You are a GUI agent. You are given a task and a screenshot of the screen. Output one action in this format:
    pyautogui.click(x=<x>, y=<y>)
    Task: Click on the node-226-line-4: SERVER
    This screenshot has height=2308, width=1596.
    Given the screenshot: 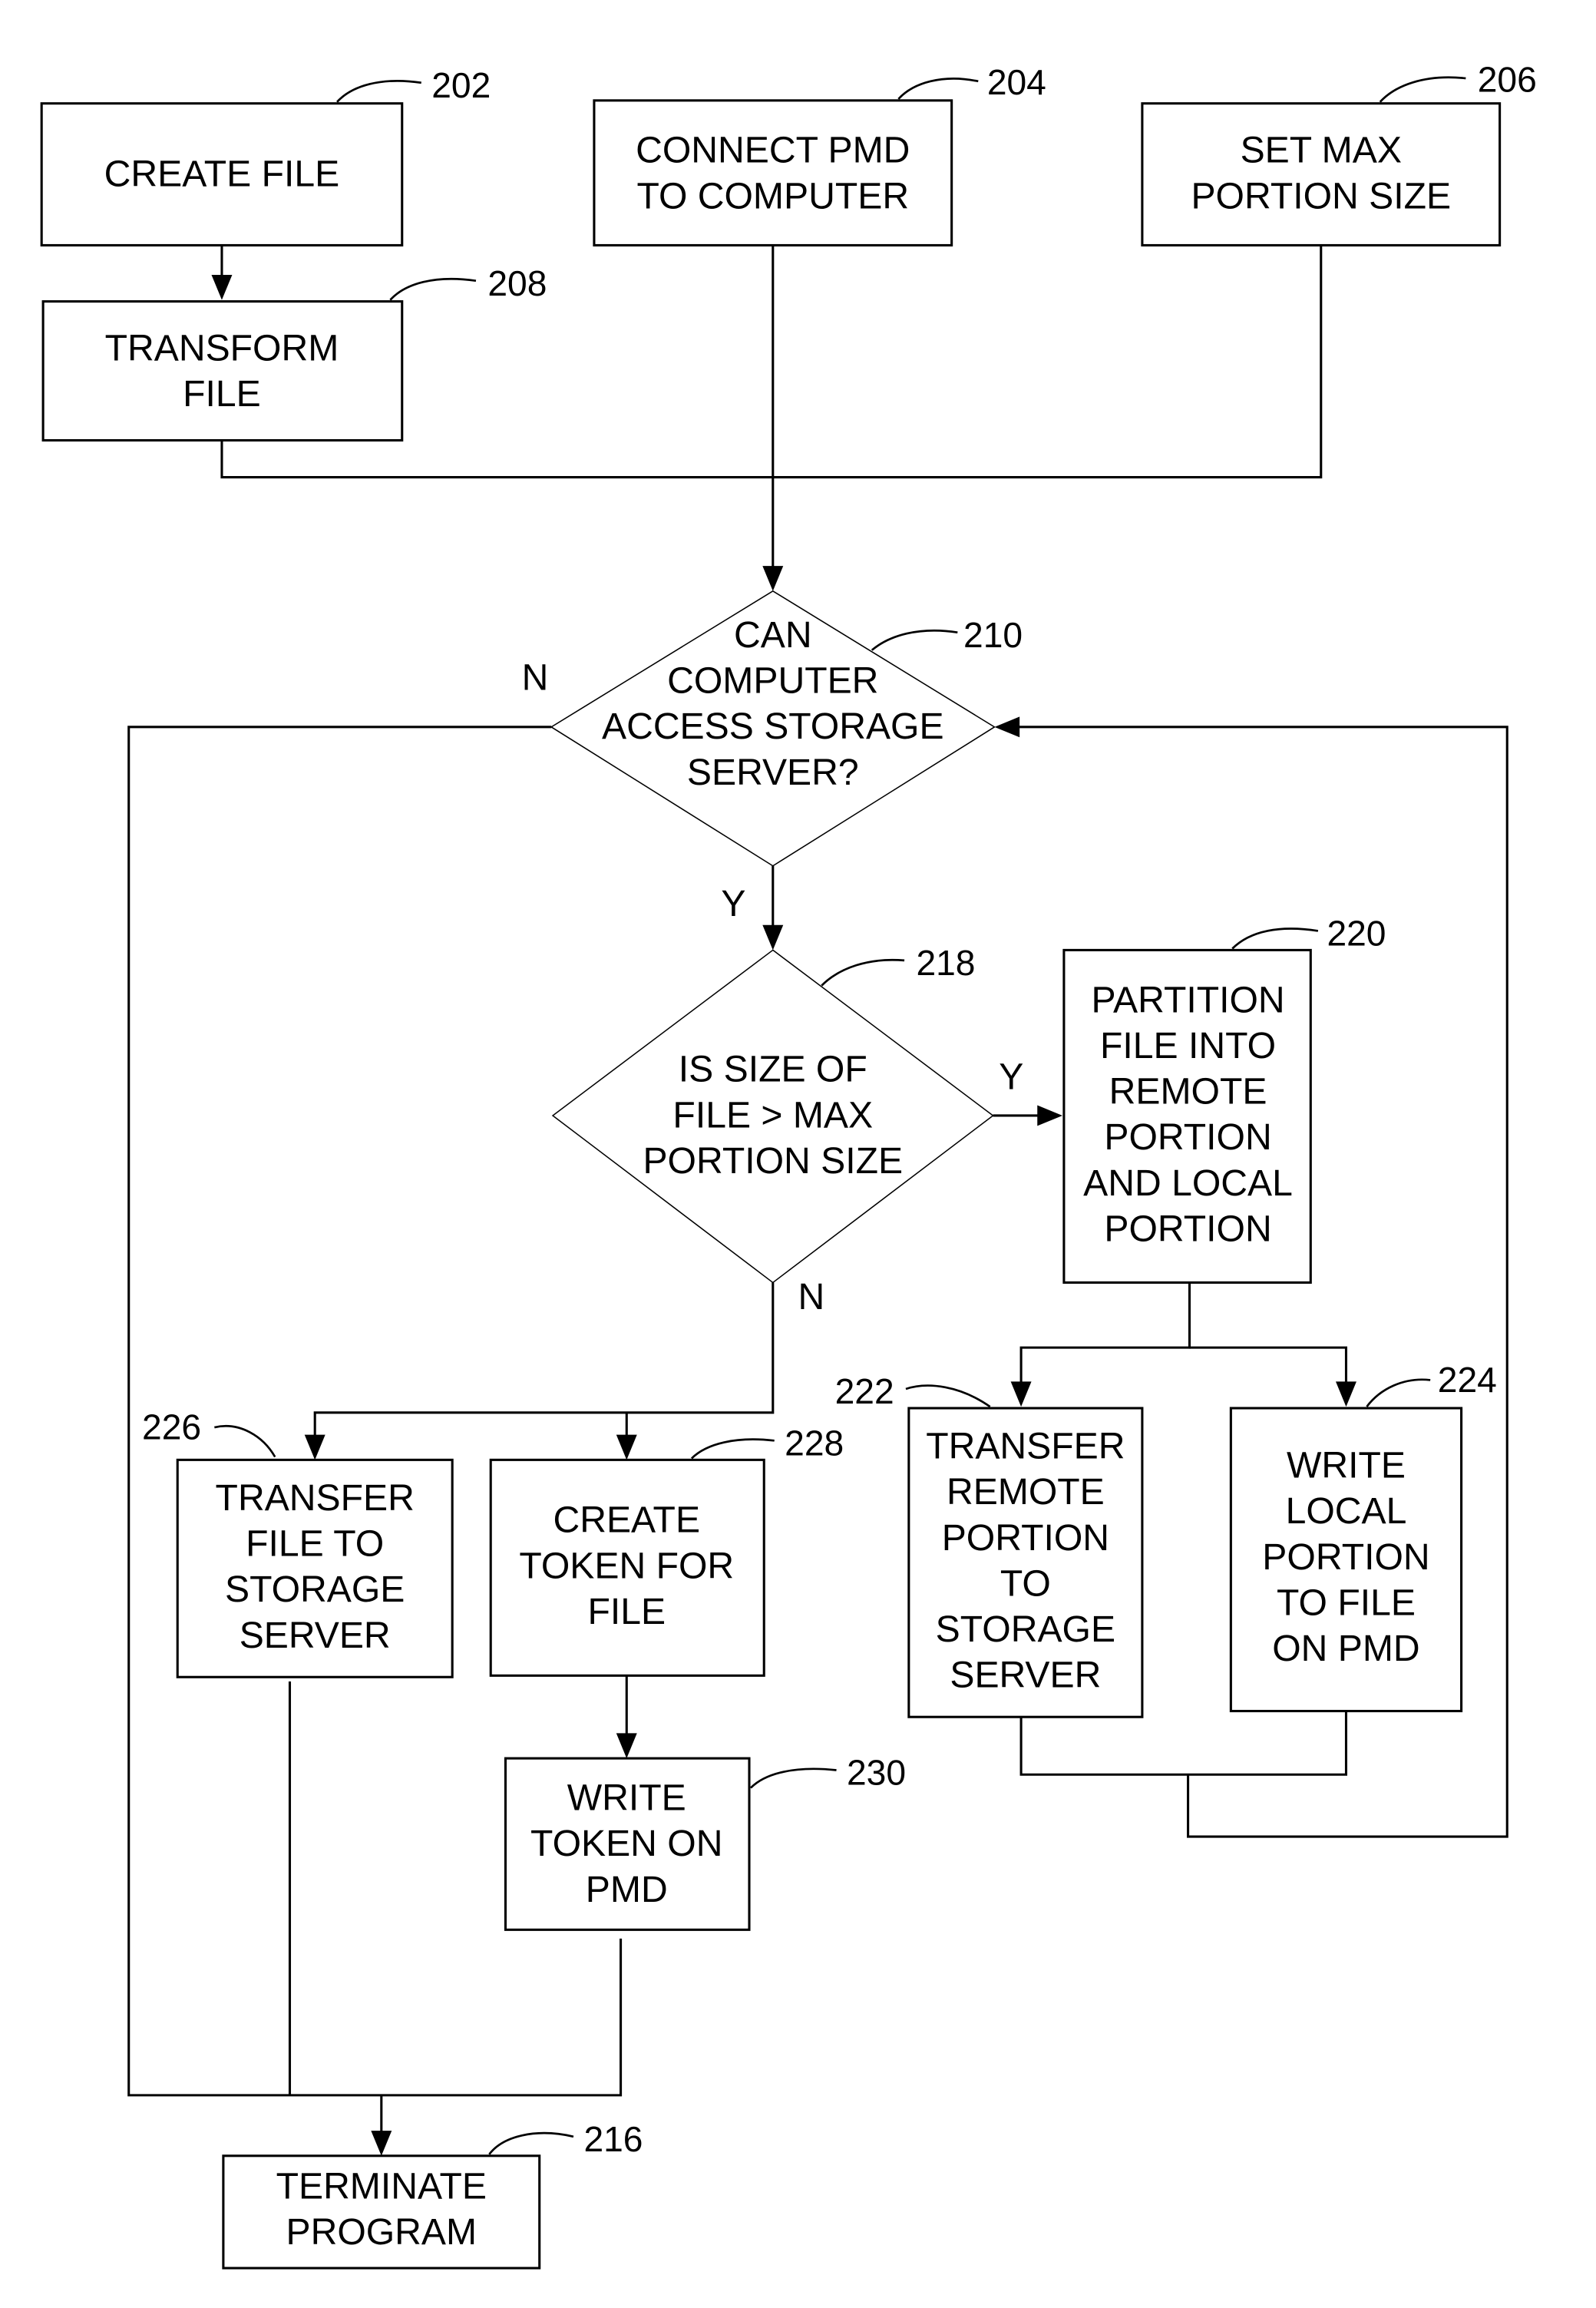 What is the action you would take?
    pyautogui.click(x=315, y=1635)
    